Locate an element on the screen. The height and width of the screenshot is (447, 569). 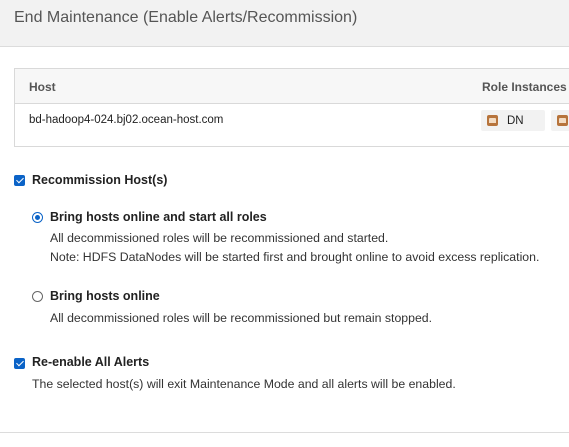
role-instance-badge: DN is located at coordinates (513, 120).